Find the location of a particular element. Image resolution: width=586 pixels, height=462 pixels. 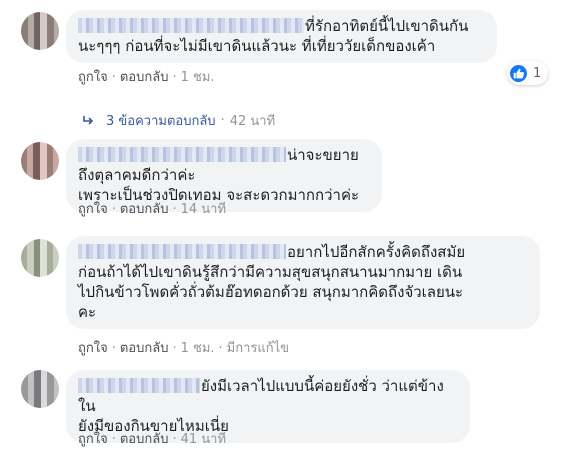

comment-actions: ถูกใจ · ตอบกลับ · 41 นาที is located at coordinates (152, 440).